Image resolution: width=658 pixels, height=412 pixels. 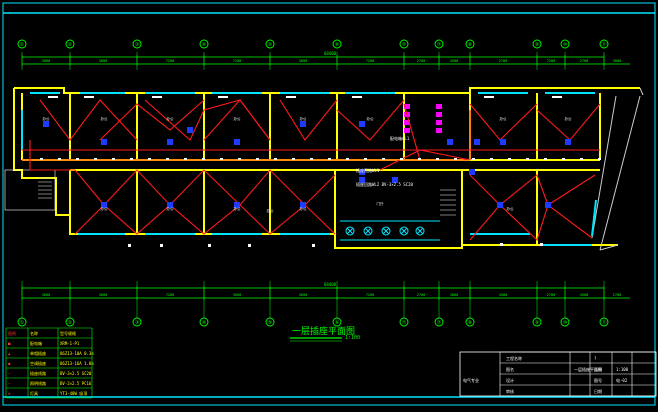 I want to click on dim-text: 4500, so click(x=454, y=61).